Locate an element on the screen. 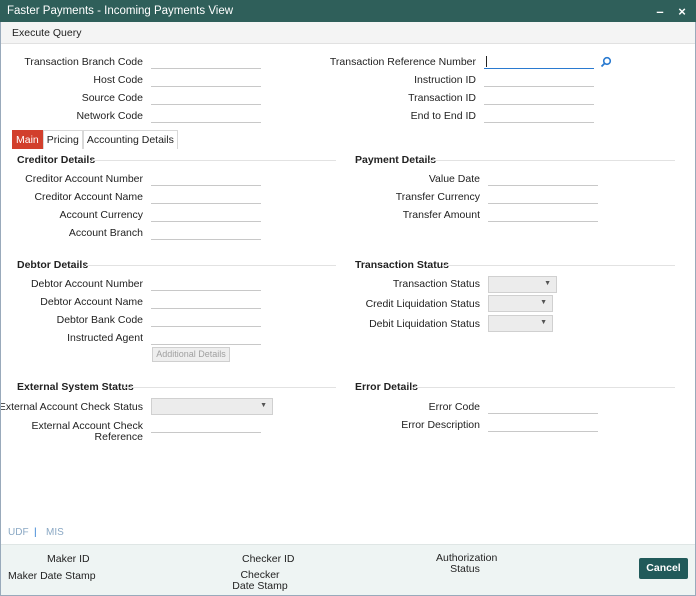 Image resolution: width=696 pixels, height=596 pixels. transfer-currency-label: Transfer Currency is located at coordinates (437, 197).